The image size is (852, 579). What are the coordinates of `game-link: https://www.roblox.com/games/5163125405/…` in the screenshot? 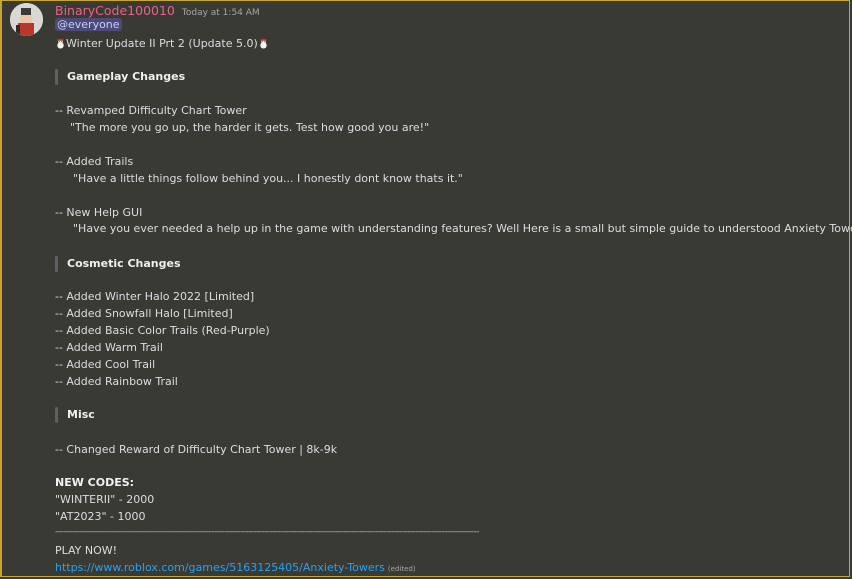 It's located at (220, 567).